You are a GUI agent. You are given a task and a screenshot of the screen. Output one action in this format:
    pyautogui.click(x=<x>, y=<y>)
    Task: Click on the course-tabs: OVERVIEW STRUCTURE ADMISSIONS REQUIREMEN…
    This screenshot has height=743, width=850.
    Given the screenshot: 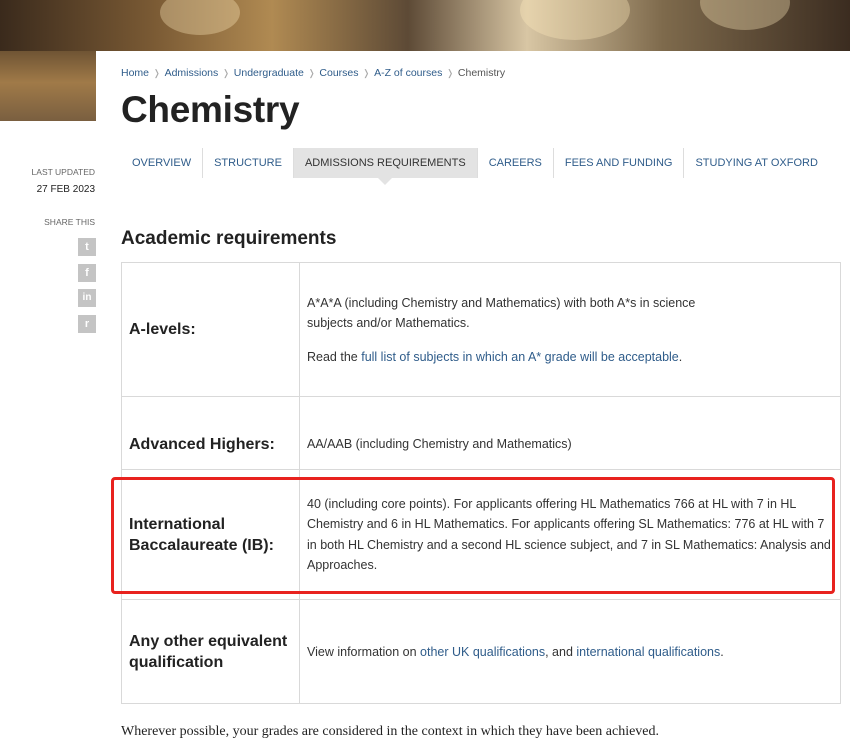 What is the action you would take?
    pyautogui.click(x=475, y=166)
    